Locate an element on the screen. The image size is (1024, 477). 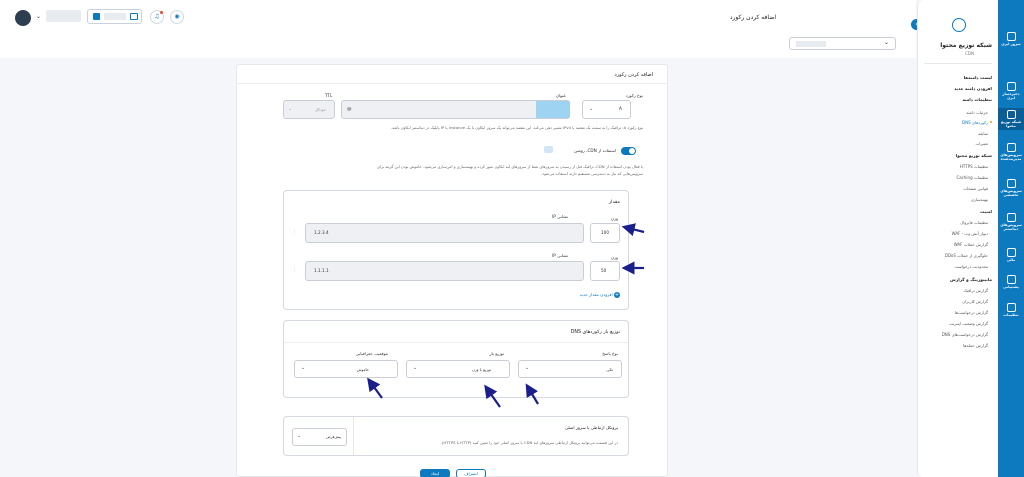
annotation-arrow-lb-line is located at coordinates (492, 396).